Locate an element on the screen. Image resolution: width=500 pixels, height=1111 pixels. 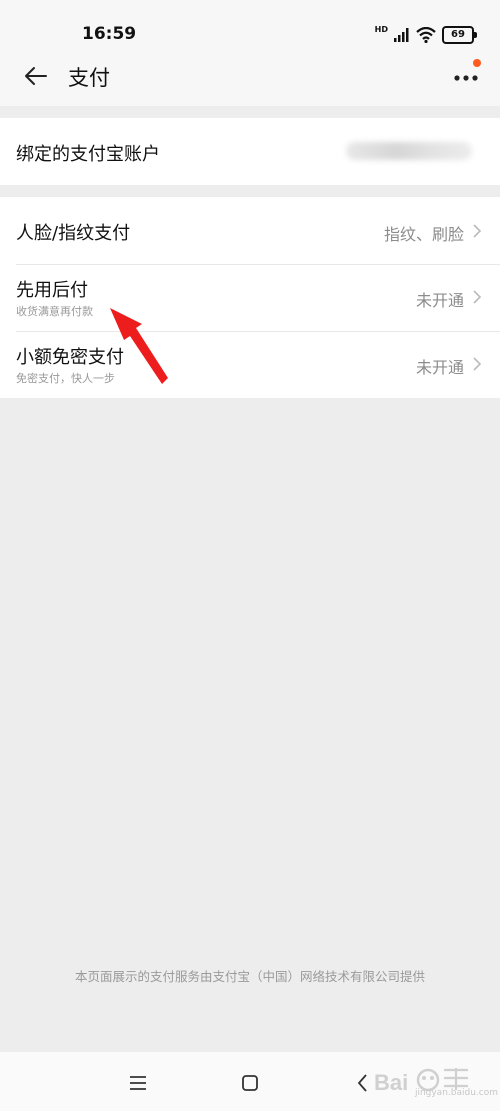
provider-footnote: 本页面展示的支付服务由支付宝（中国）网络技术有限公司提供 is located at coordinates (249, 976).